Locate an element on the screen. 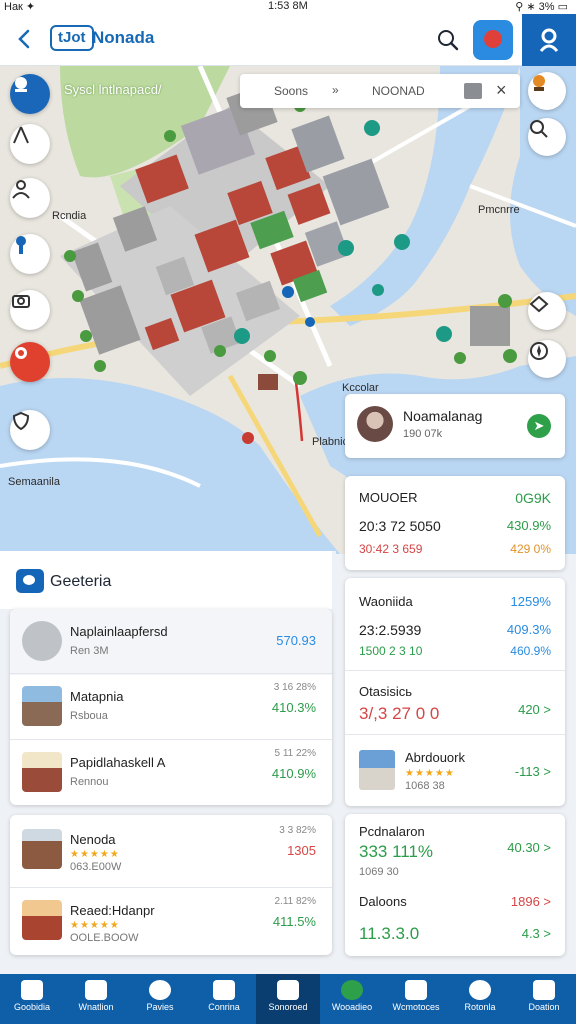 Image resolution: width=576 pixels, height=1024 pixels. search-icon is located at coordinates (539, 129).